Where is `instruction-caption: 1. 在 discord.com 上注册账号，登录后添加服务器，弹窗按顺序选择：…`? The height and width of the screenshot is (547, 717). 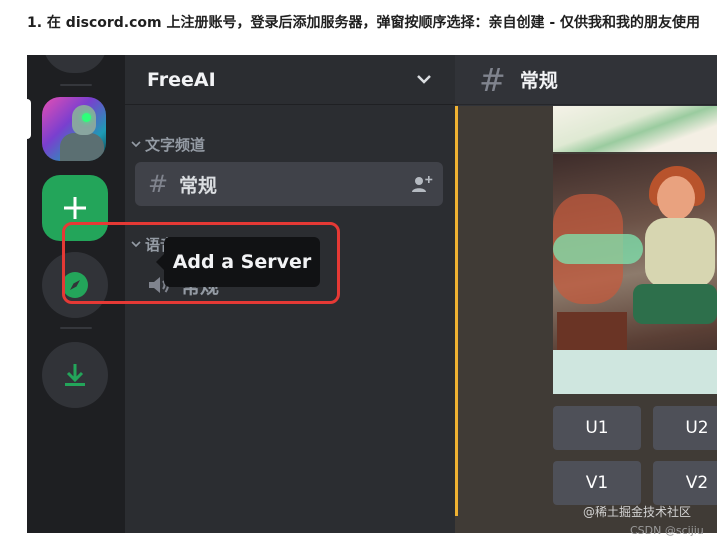
instruction-caption: 1. 在 discord.com 上注册账号，登录后添加服务器，弹窗按顺序选择：… is located at coordinates (364, 23).